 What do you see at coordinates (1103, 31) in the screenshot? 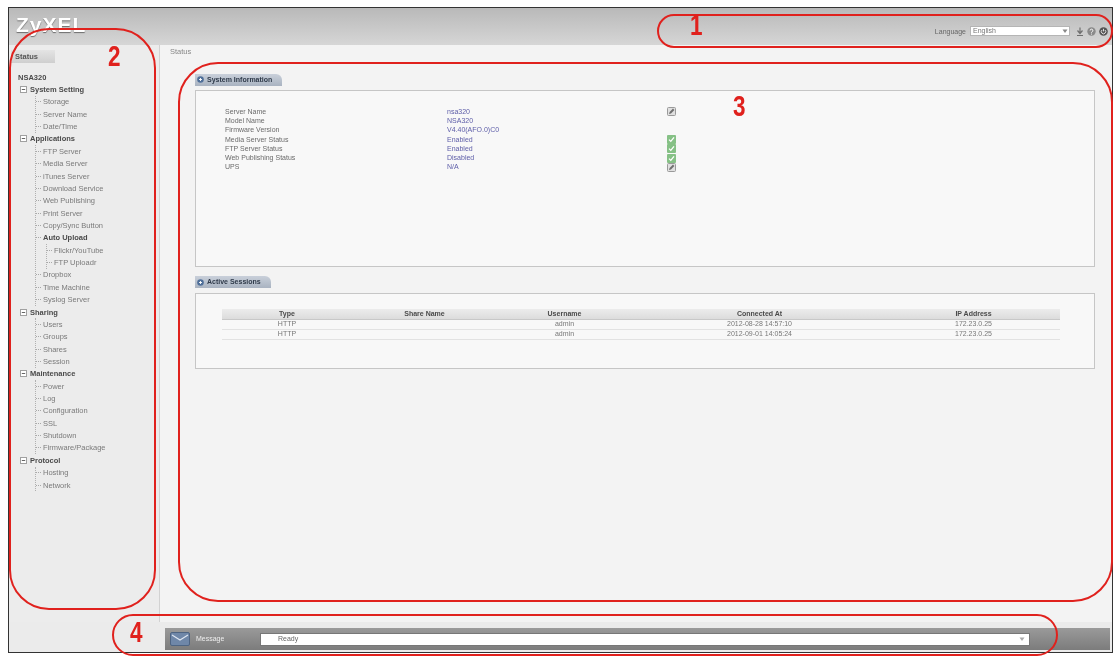
I see `power-icon` at bounding box center [1103, 31].